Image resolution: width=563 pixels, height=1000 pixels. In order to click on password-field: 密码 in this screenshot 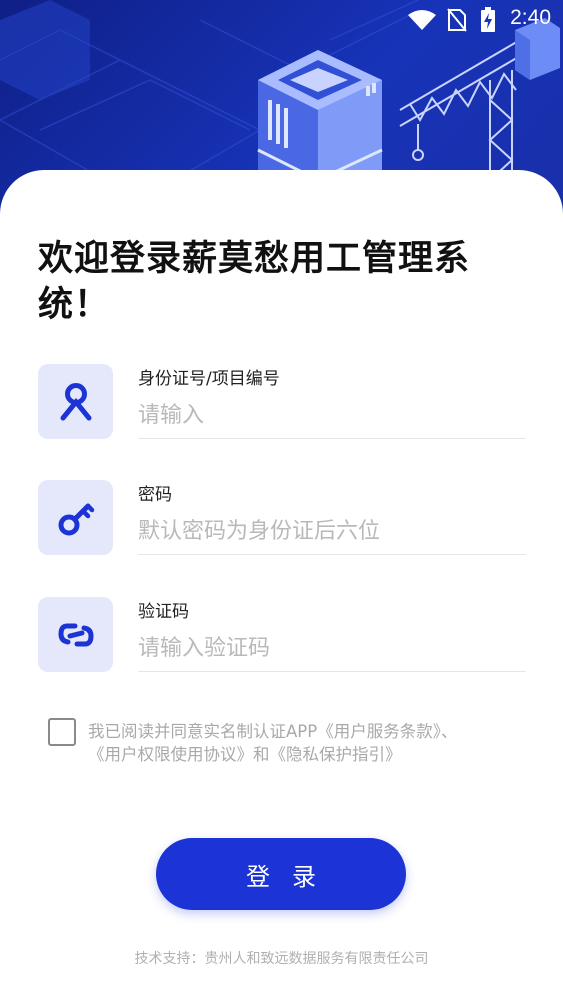, I will do `click(282, 520)`.